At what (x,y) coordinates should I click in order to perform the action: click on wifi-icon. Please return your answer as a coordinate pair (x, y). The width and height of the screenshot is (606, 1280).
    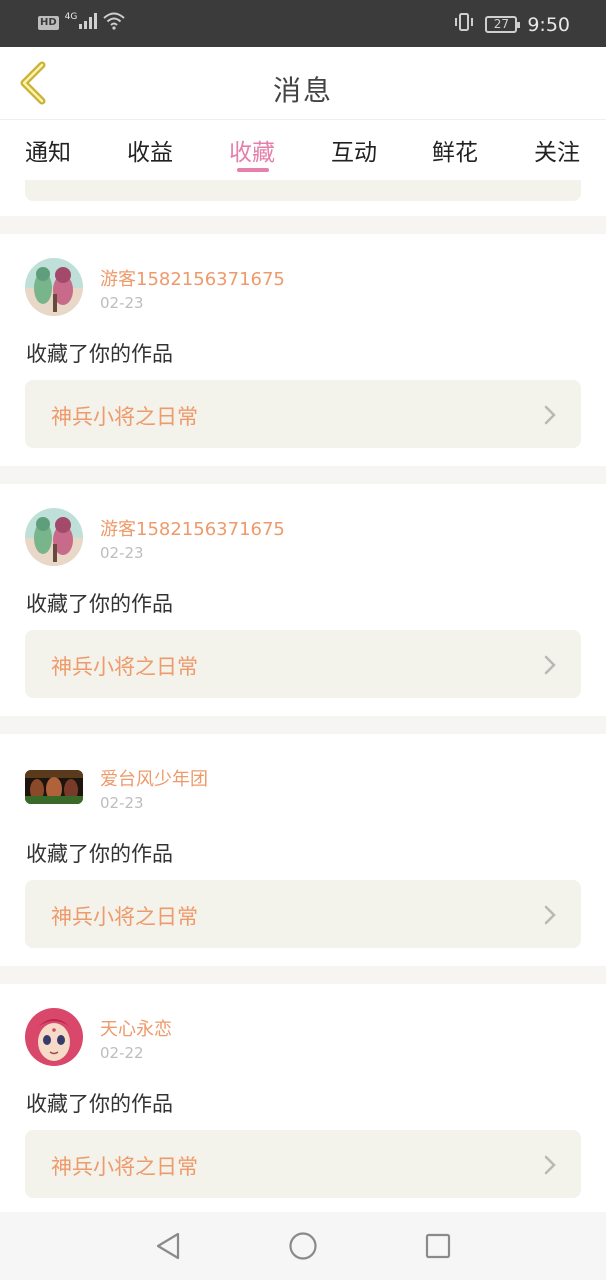
    Looking at the image, I should click on (114, 22).